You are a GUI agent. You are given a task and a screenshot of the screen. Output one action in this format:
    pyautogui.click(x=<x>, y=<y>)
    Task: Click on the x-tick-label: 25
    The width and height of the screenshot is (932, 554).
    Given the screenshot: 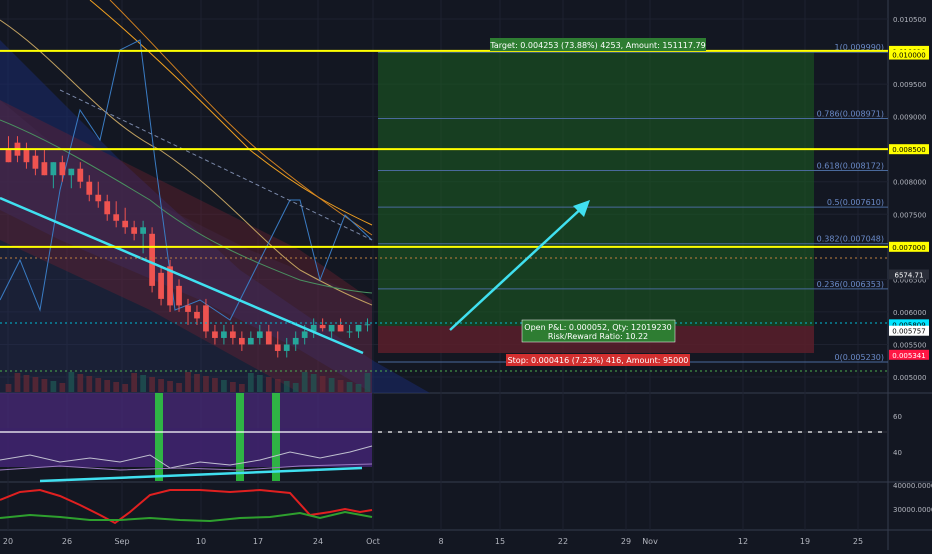 What is the action you would take?
    pyautogui.click(x=858, y=541)
    